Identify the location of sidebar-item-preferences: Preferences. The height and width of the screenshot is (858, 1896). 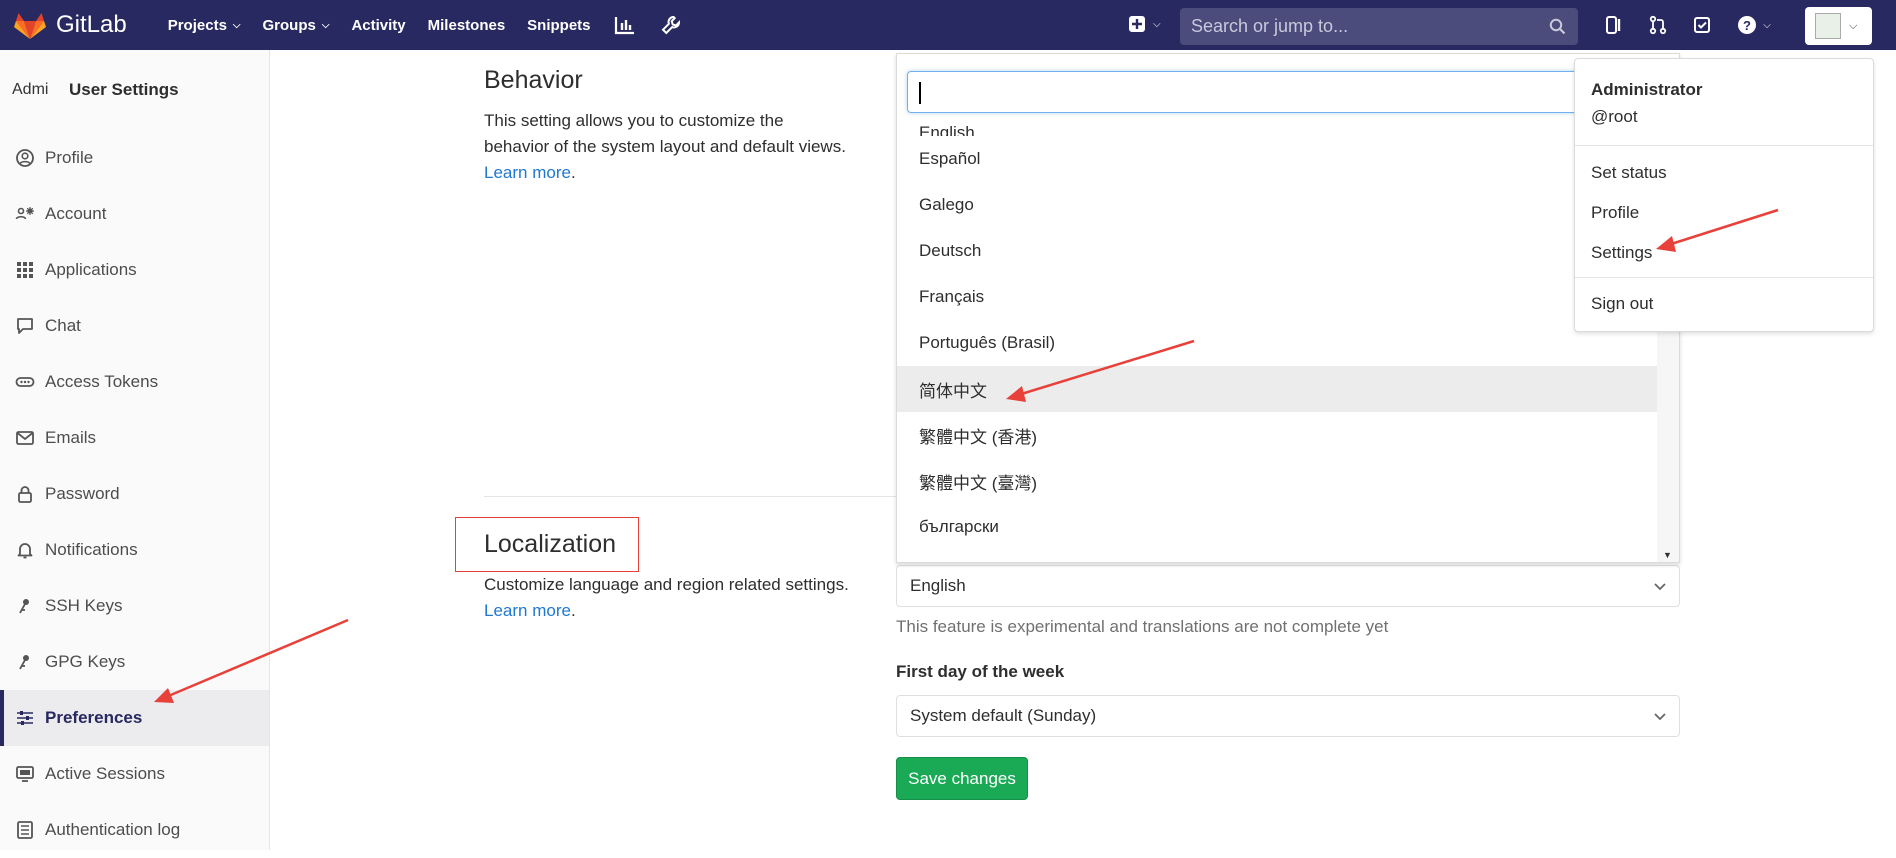
(134, 718).